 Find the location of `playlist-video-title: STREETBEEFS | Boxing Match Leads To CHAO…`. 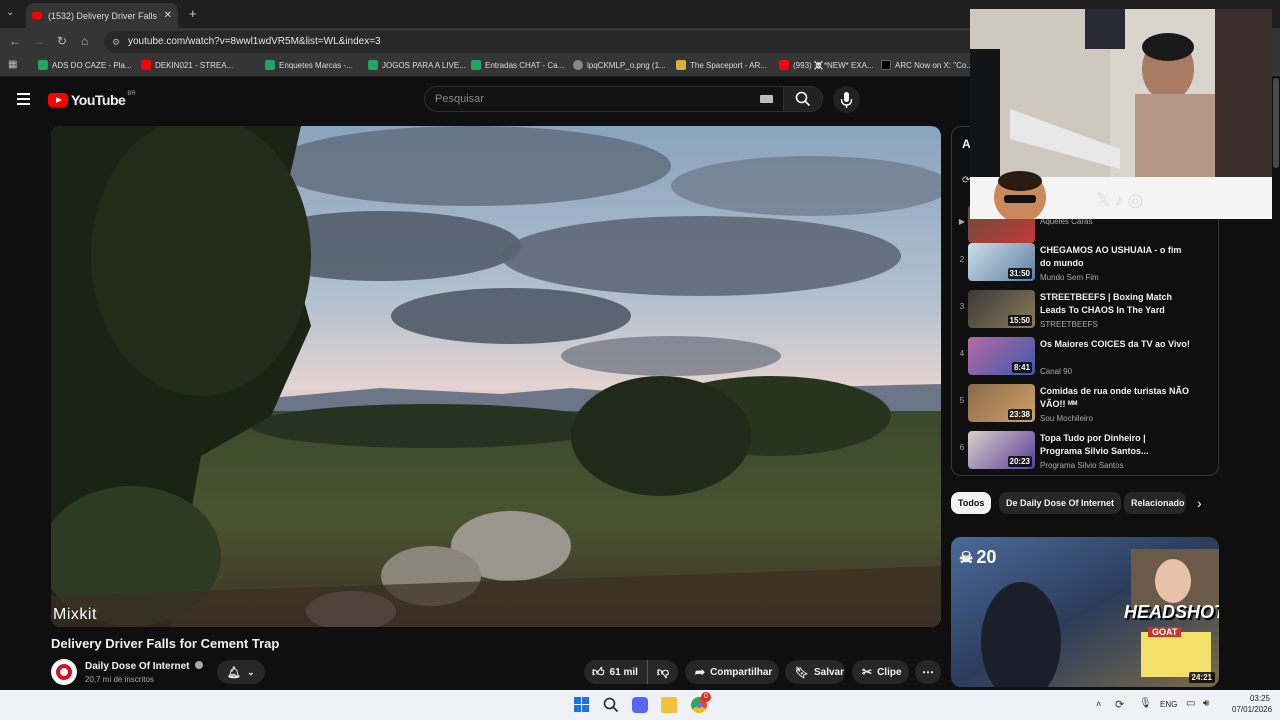

playlist-video-title: STREETBEEFS | Boxing Match Leads To CHAO… is located at coordinates (1106, 303).